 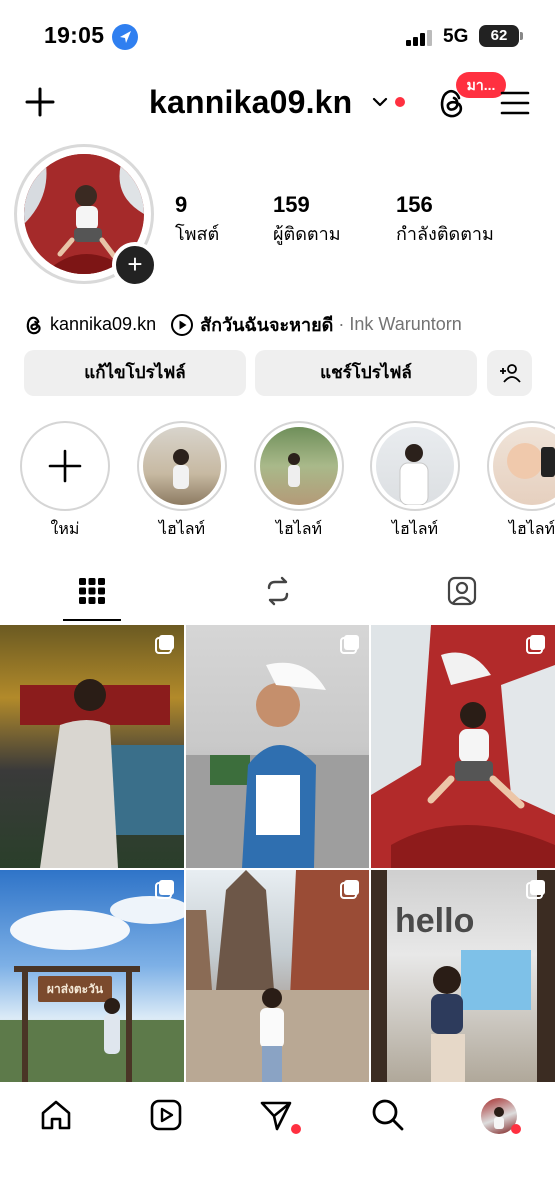 I want to click on posts-label: โพสต์, so click(x=197, y=234).